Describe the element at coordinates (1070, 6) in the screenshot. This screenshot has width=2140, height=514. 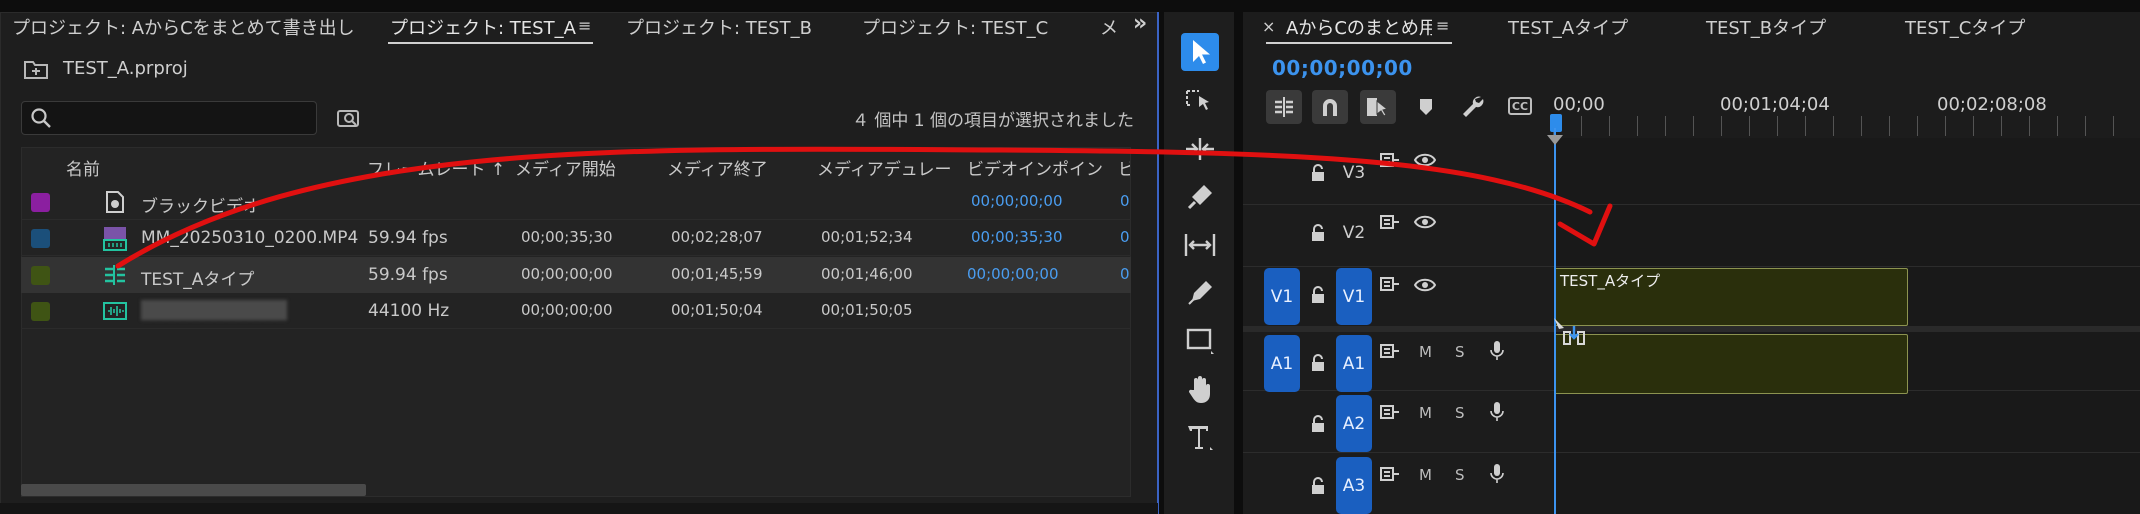
I see `top-border` at that location.